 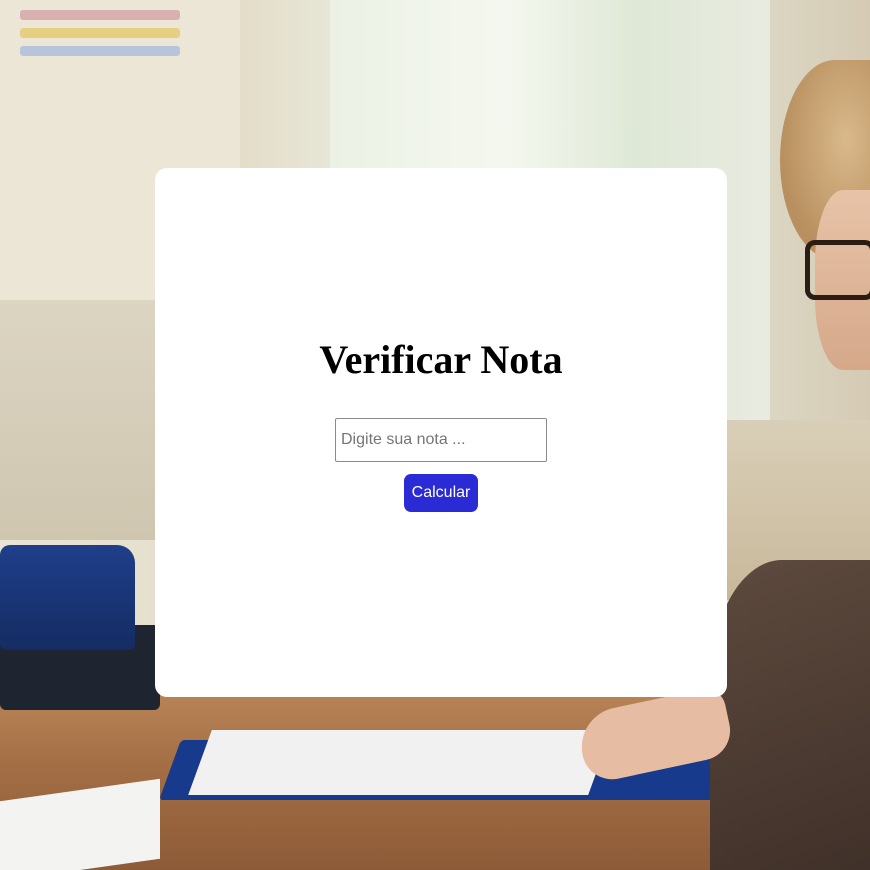 I want to click on page-title: Verificar Nota, so click(x=441, y=359).